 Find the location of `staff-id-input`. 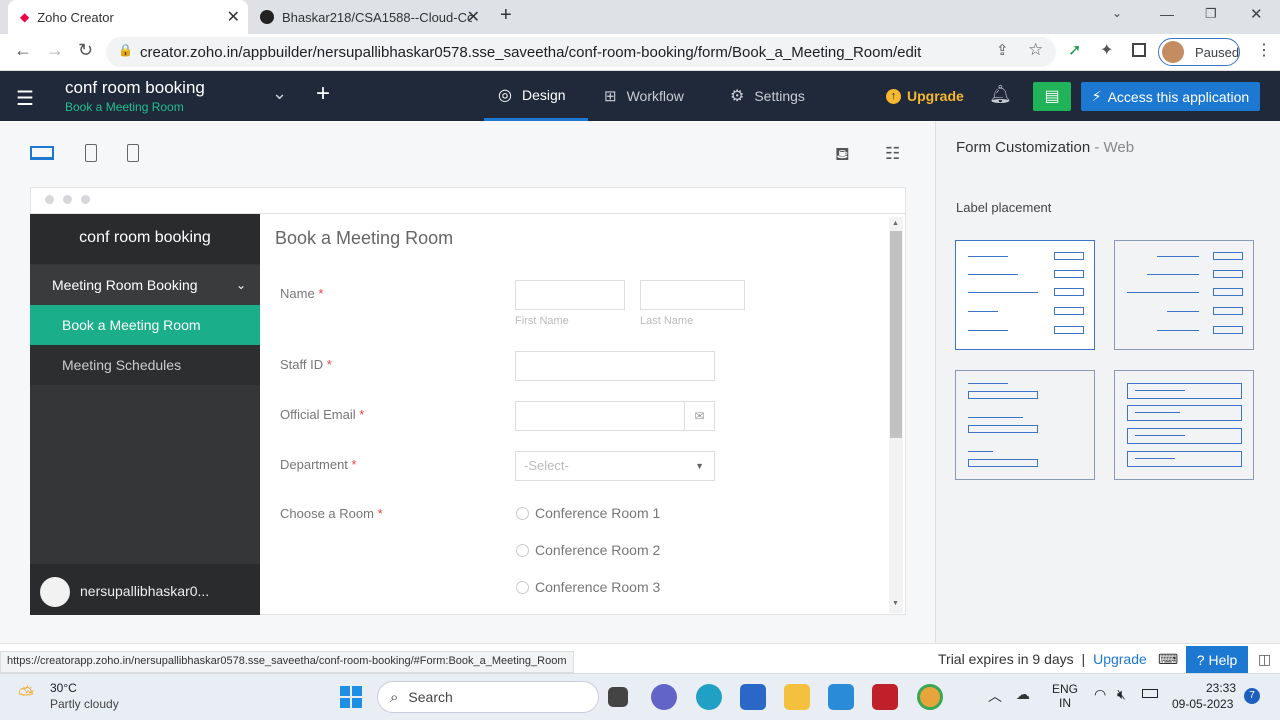

staff-id-input is located at coordinates (615, 366).